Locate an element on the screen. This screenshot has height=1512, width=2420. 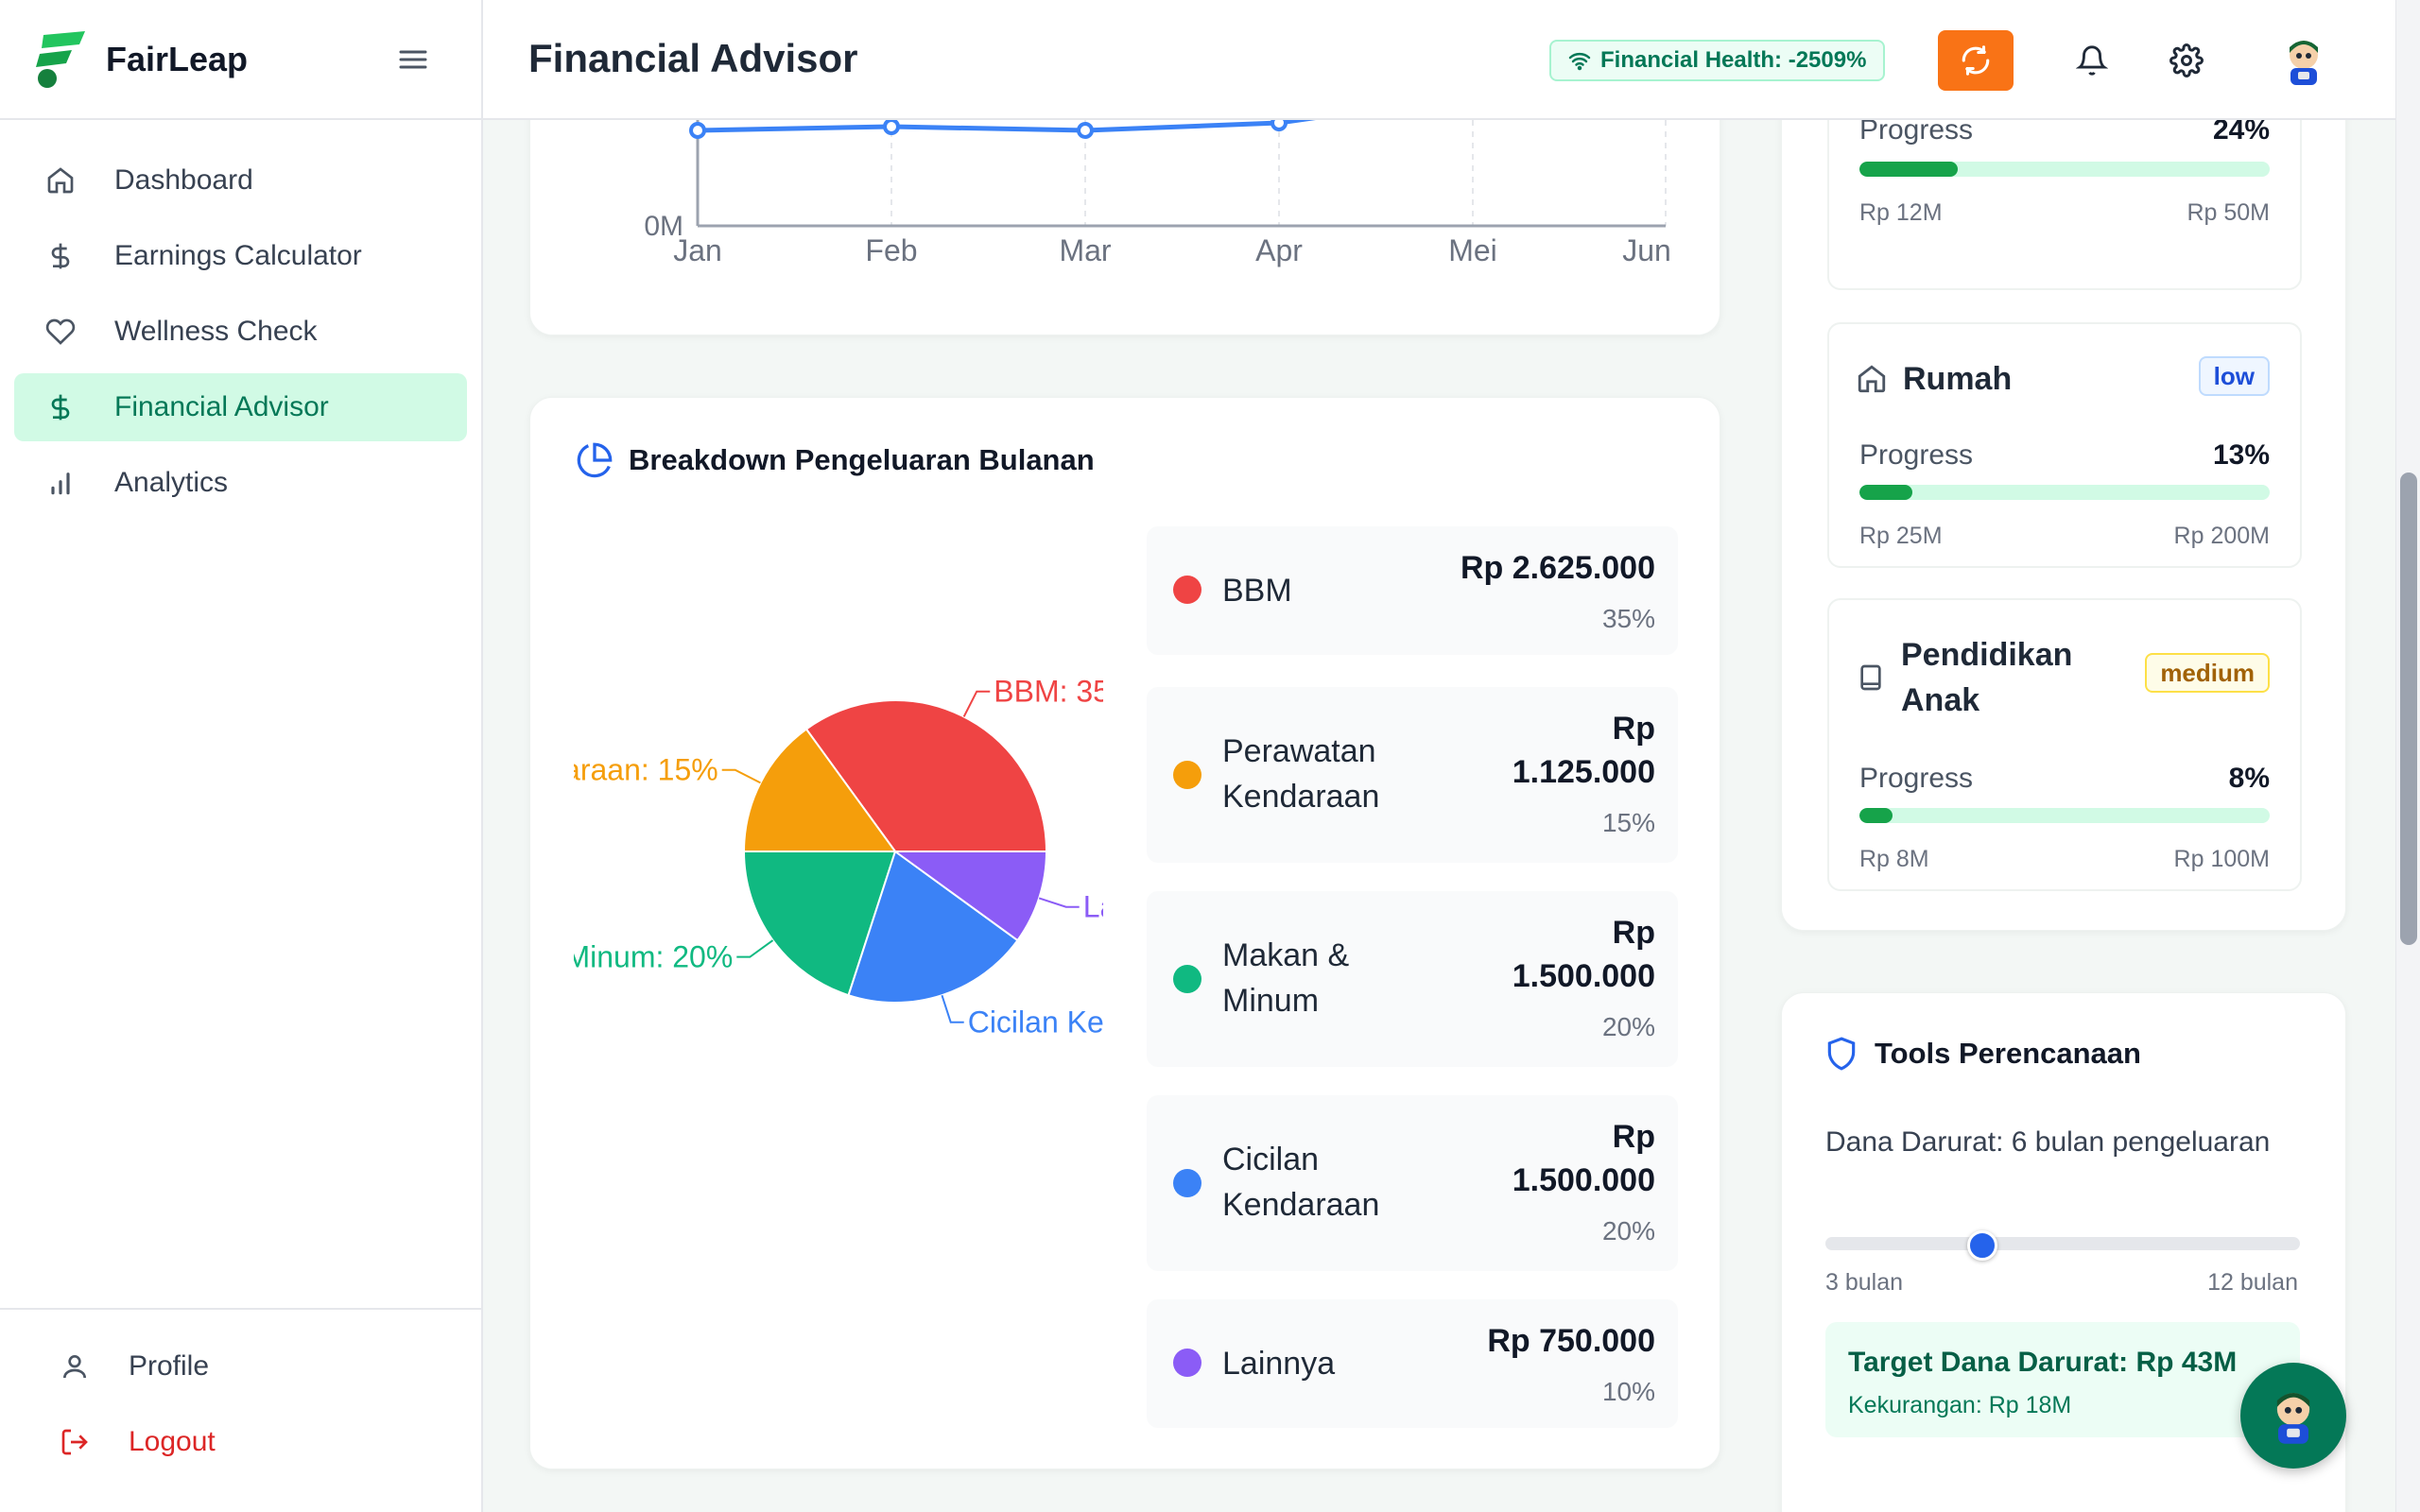
emergency-target: Target Dana Darurat: Rp 43M is located at coordinates (2043, 1362).